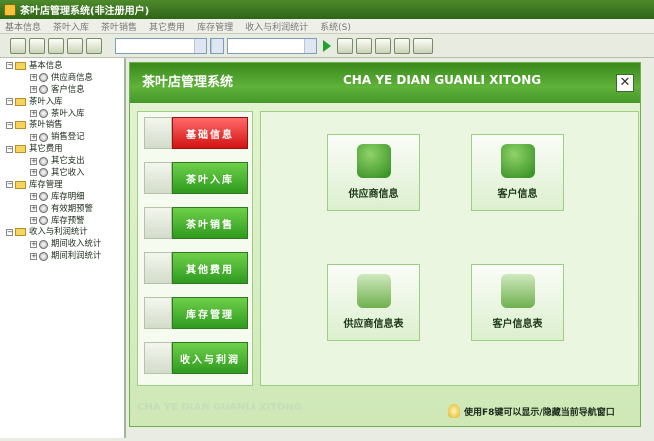 This screenshot has height=441, width=654. I want to click on tree-folder: − 库存管理, so click(62, 185).